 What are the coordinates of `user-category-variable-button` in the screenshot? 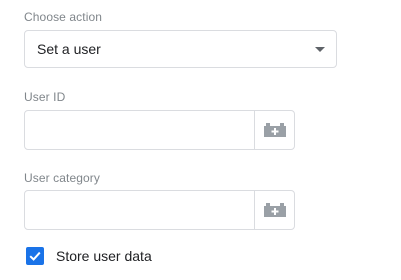 It's located at (274, 210).